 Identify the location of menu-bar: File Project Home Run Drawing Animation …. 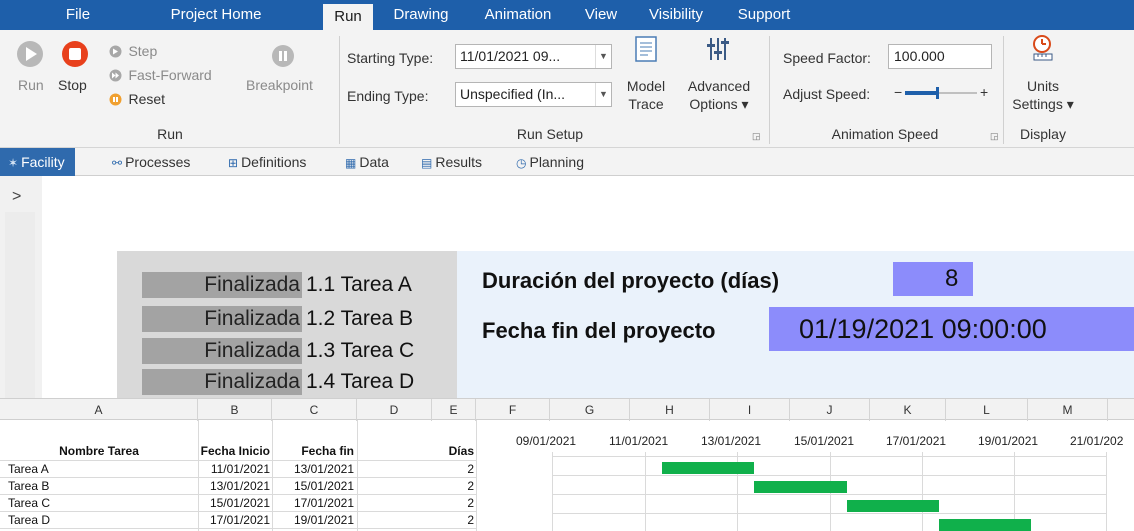
(567, 15).